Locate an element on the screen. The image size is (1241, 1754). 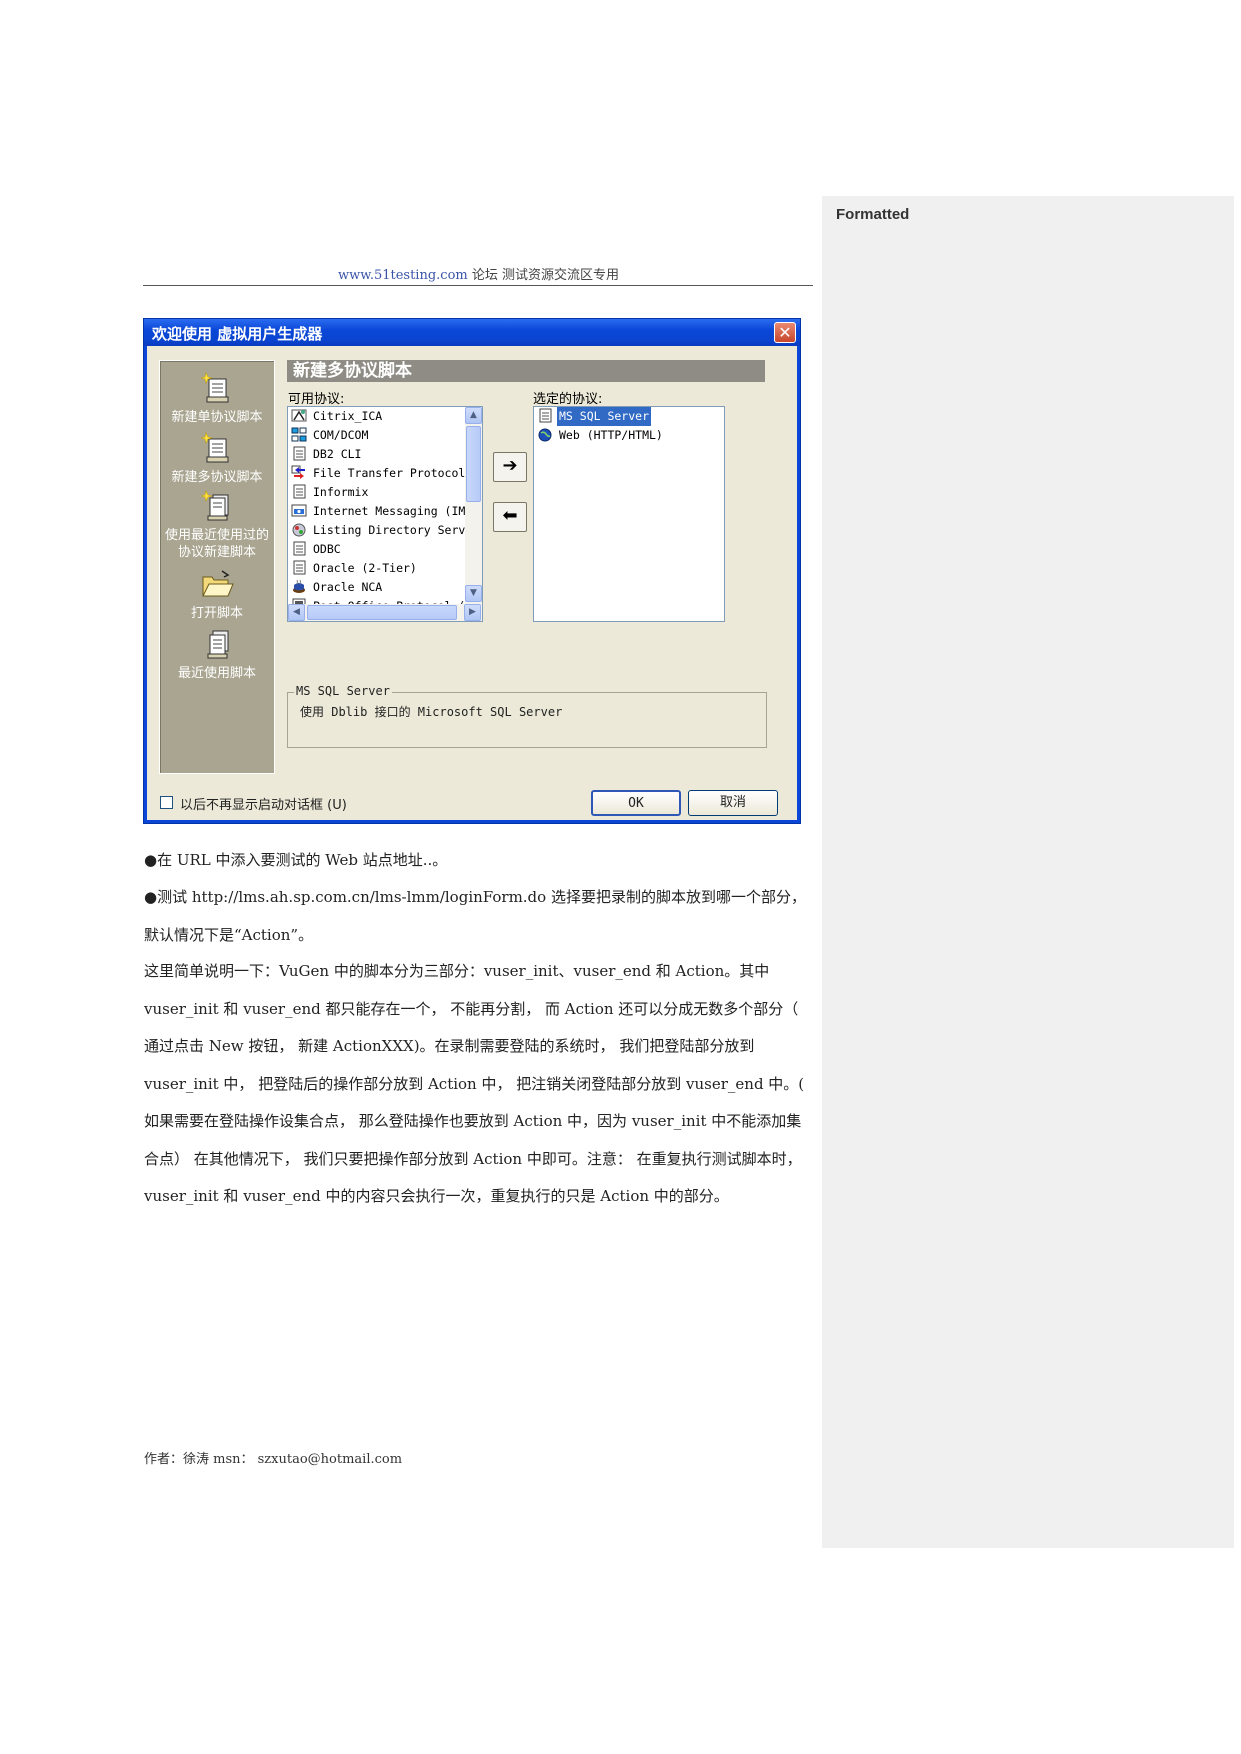
ok-button: OK is located at coordinates (636, 803).